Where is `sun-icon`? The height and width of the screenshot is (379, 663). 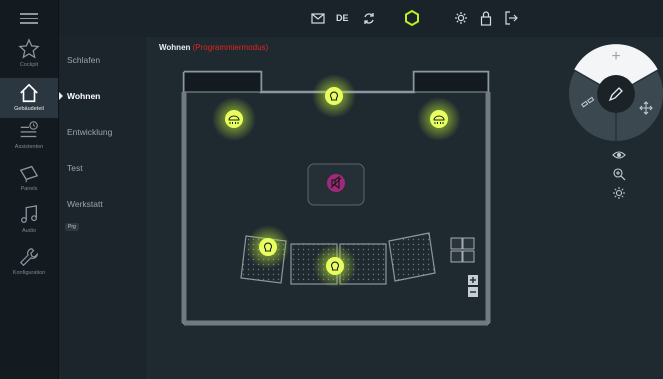 sun-icon is located at coordinates (461, 18).